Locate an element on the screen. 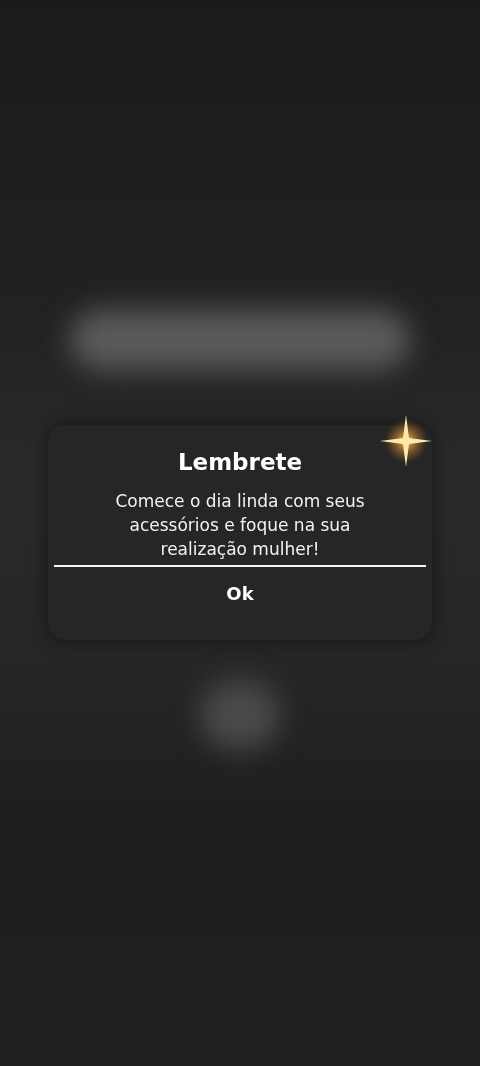 The height and width of the screenshot is (1066, 480). dialog-message: Comece o dia linda com seus acessórios e foque na sua realização mulher! is located at coordinates (240, 525).